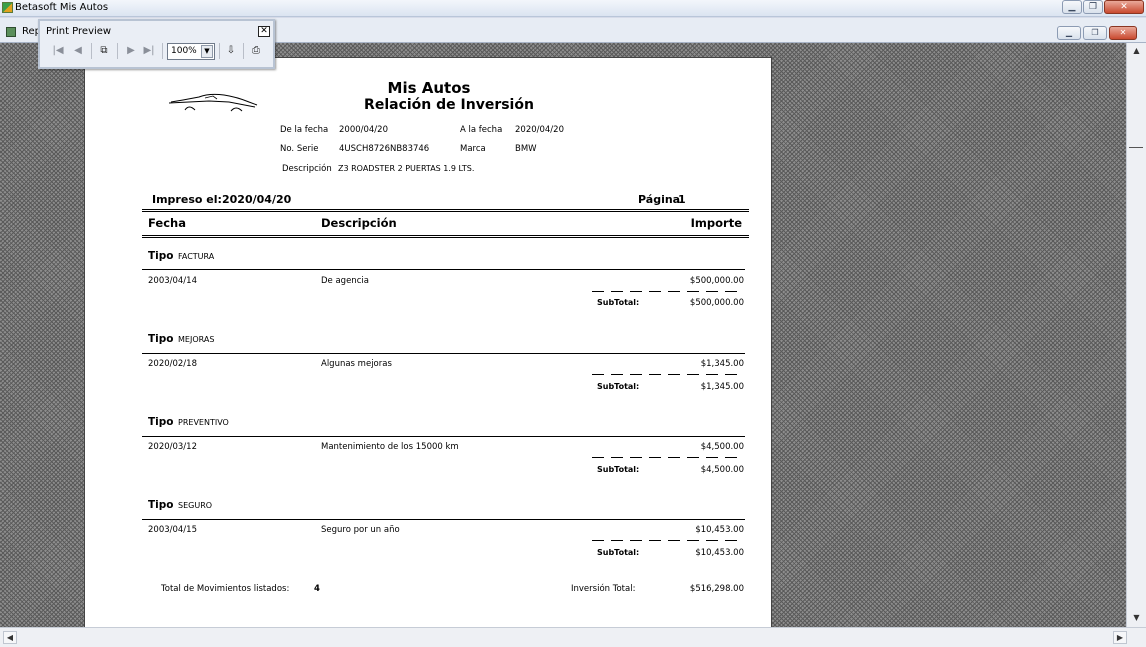 The height and width of the screenshot is (647, 1146). What do you see at coordinates (716, 589) in the screenshot?
I see `inversion-total-value: $516,298.00` at bounding box center [716, 589].